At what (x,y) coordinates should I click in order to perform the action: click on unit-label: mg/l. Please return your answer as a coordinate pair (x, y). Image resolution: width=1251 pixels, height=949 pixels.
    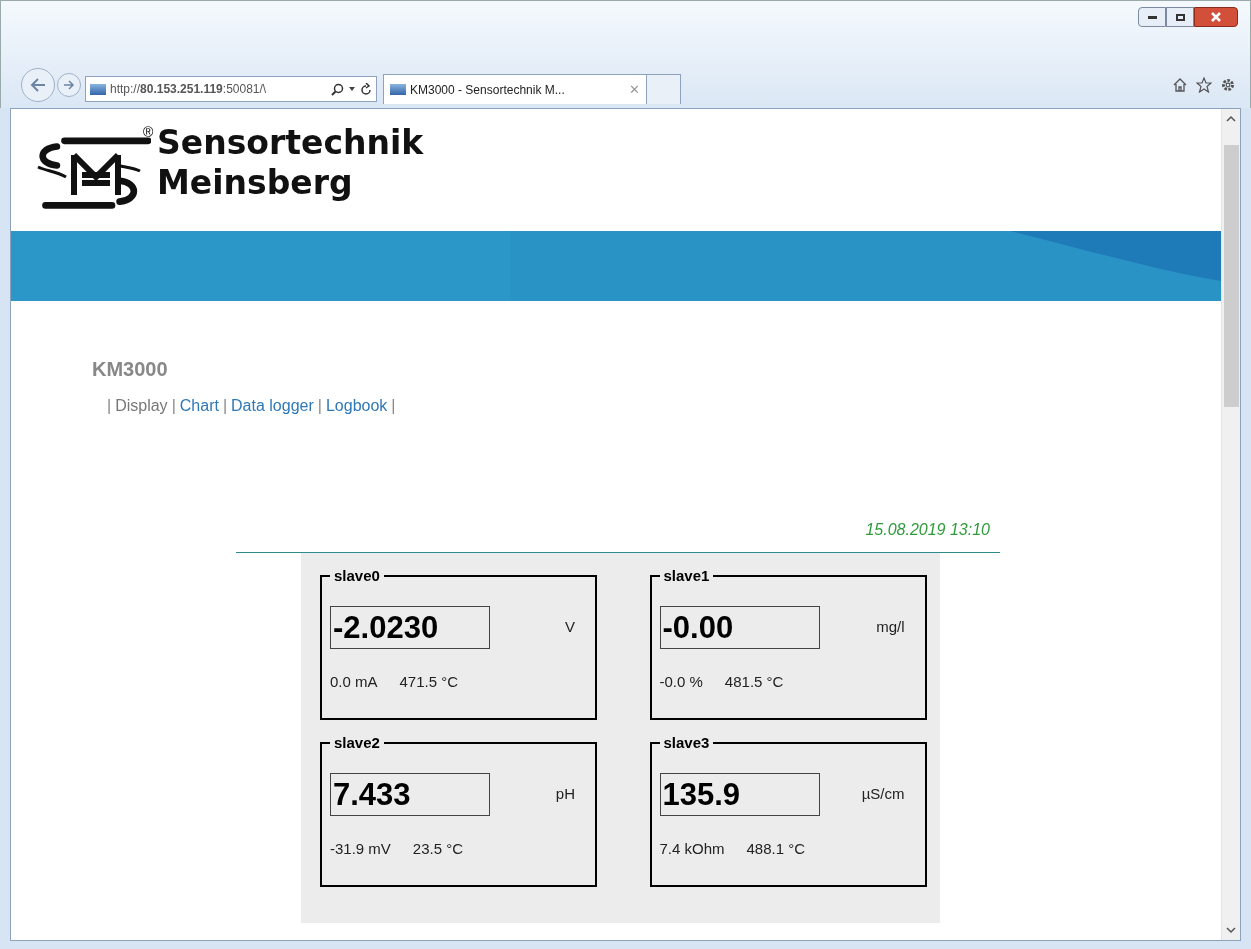
    Looking at the image, I should click on (890, 627).